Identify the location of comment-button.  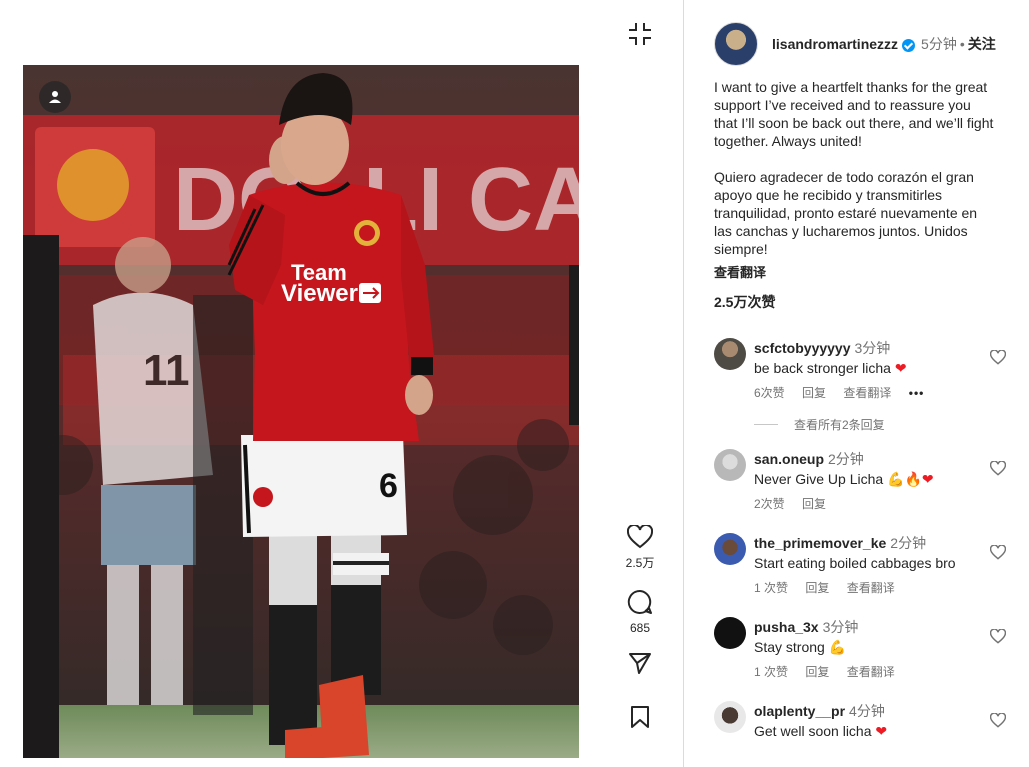
(640, 602).